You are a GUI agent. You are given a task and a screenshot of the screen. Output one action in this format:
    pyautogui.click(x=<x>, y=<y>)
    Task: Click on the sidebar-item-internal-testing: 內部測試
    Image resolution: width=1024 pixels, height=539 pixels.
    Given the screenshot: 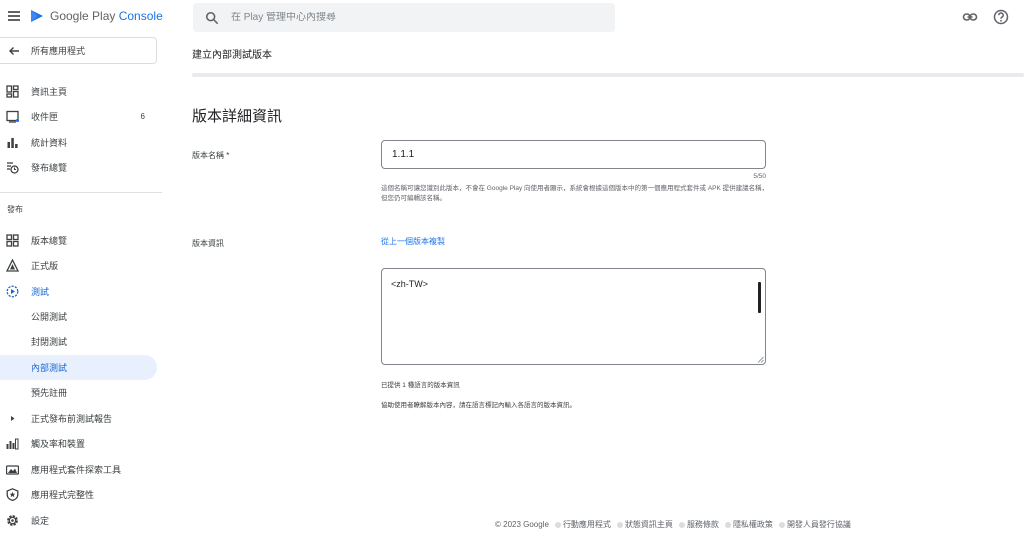 What is the action you would take?
    pyautogui.click(x=78, y=367)
    